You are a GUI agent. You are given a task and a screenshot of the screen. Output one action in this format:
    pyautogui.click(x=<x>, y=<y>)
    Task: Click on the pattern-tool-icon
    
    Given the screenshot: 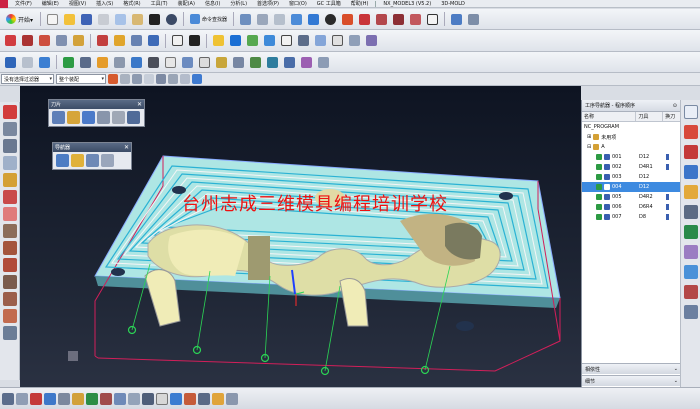 What is the action you would take?
    pyautogui.click(x=9, y=316)
    